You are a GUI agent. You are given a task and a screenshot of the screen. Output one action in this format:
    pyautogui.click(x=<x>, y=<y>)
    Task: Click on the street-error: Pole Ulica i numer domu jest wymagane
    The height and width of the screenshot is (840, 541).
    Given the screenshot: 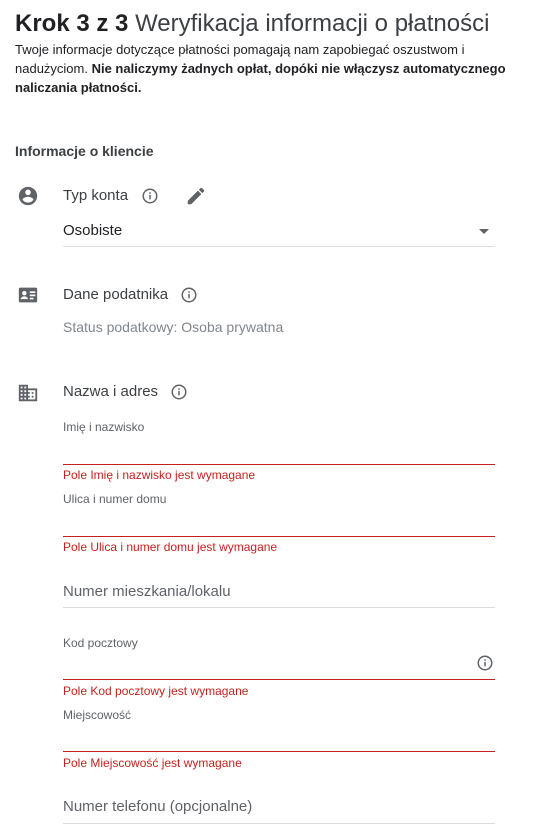 What is the action you would take?
    pyautogui.click(x=170, y=547)
    